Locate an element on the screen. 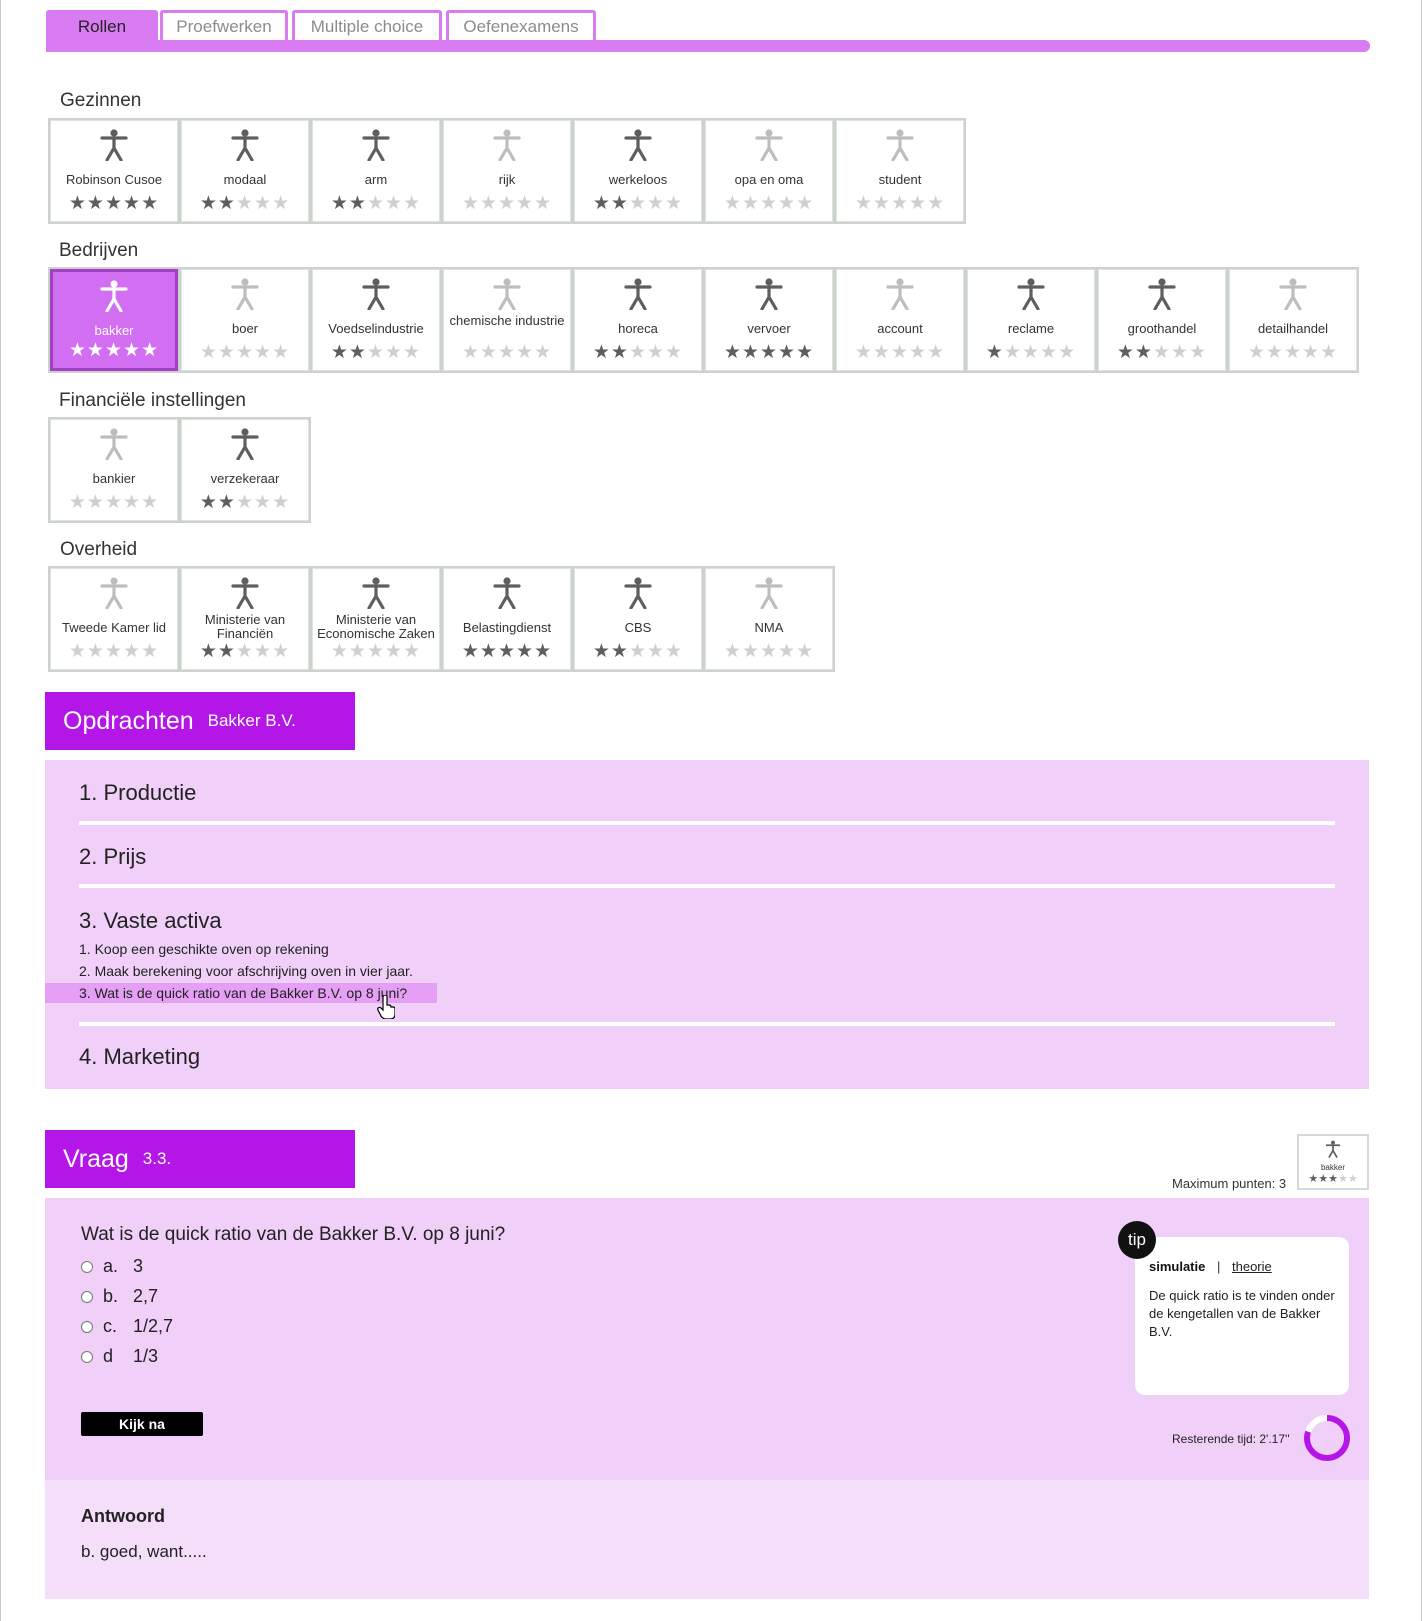 The image size is (1422, 1621). role-card: account ★★★★★ is located at coordinates (900, 320).